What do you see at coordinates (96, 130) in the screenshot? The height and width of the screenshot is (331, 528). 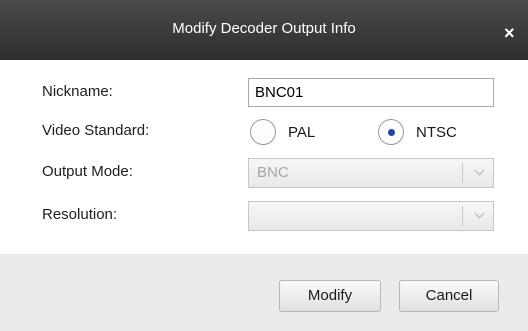 I see `video-standard-label: Video Standard:` at bounding box center [96, 130].